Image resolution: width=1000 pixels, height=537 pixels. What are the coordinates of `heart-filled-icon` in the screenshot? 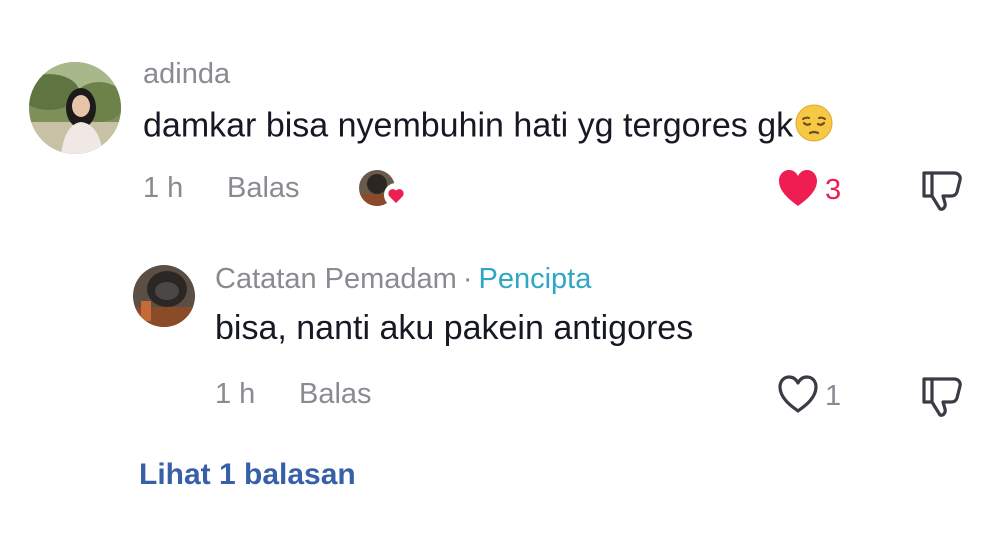 It's located at (798, 190).